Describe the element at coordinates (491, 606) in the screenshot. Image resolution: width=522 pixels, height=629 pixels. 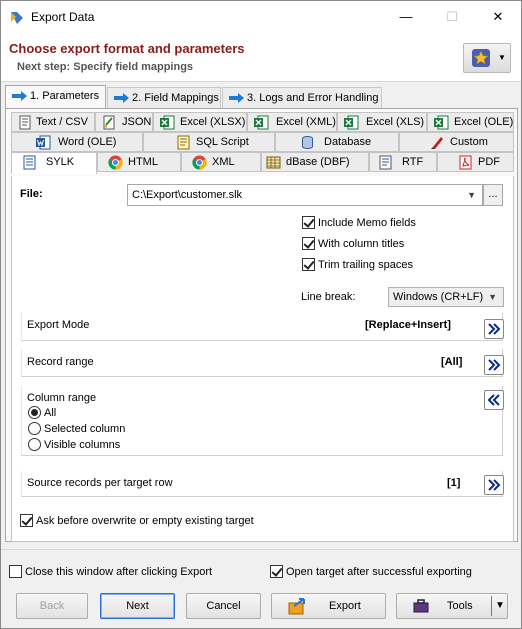
I see `tools-split-divider` at that location.